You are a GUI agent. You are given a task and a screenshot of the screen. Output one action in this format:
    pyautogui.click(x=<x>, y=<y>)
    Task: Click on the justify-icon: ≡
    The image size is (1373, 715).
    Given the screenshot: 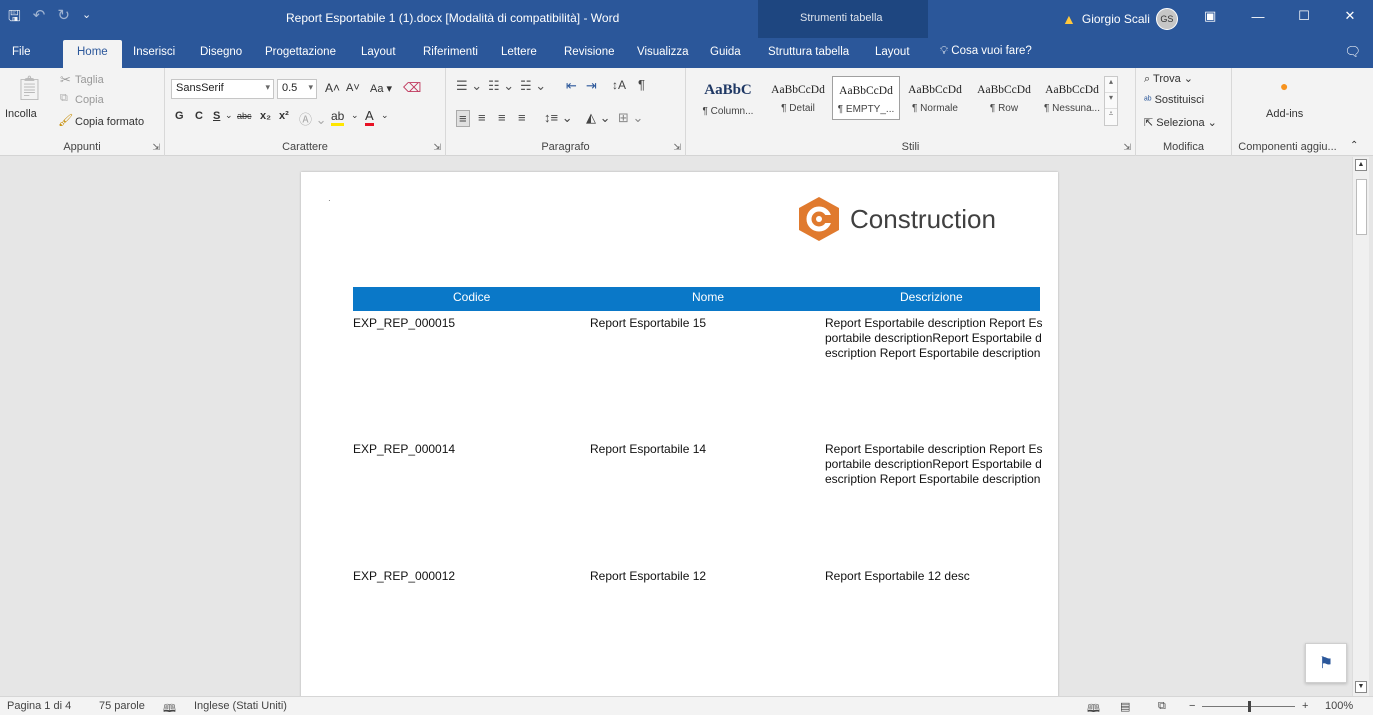 What is the action you would take?
    pyautogui.click(x=522, y=117)
    